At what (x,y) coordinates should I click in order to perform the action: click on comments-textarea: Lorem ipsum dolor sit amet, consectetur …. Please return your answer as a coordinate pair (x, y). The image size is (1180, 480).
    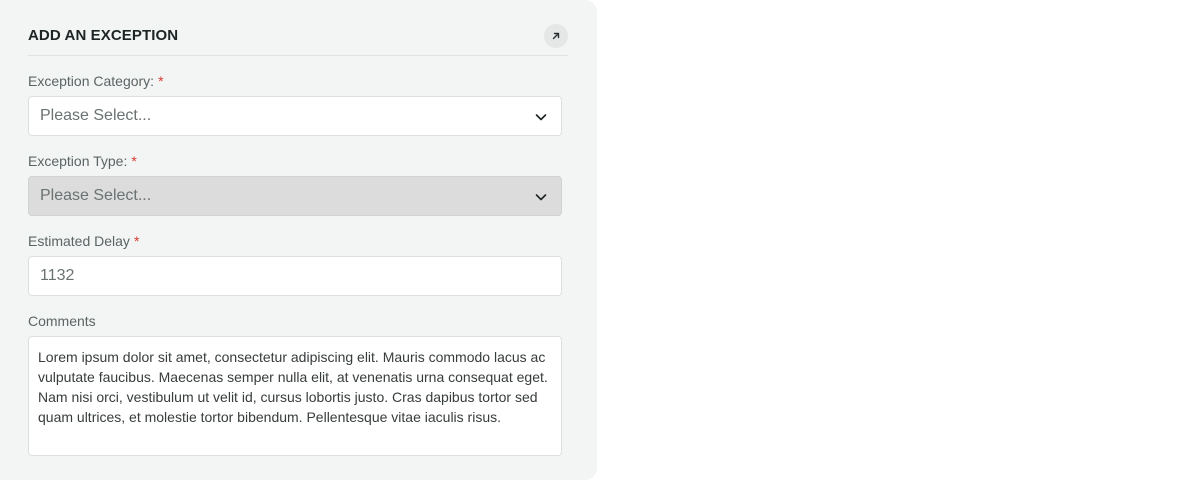
    Looking at the image, I should click on (295, 396).